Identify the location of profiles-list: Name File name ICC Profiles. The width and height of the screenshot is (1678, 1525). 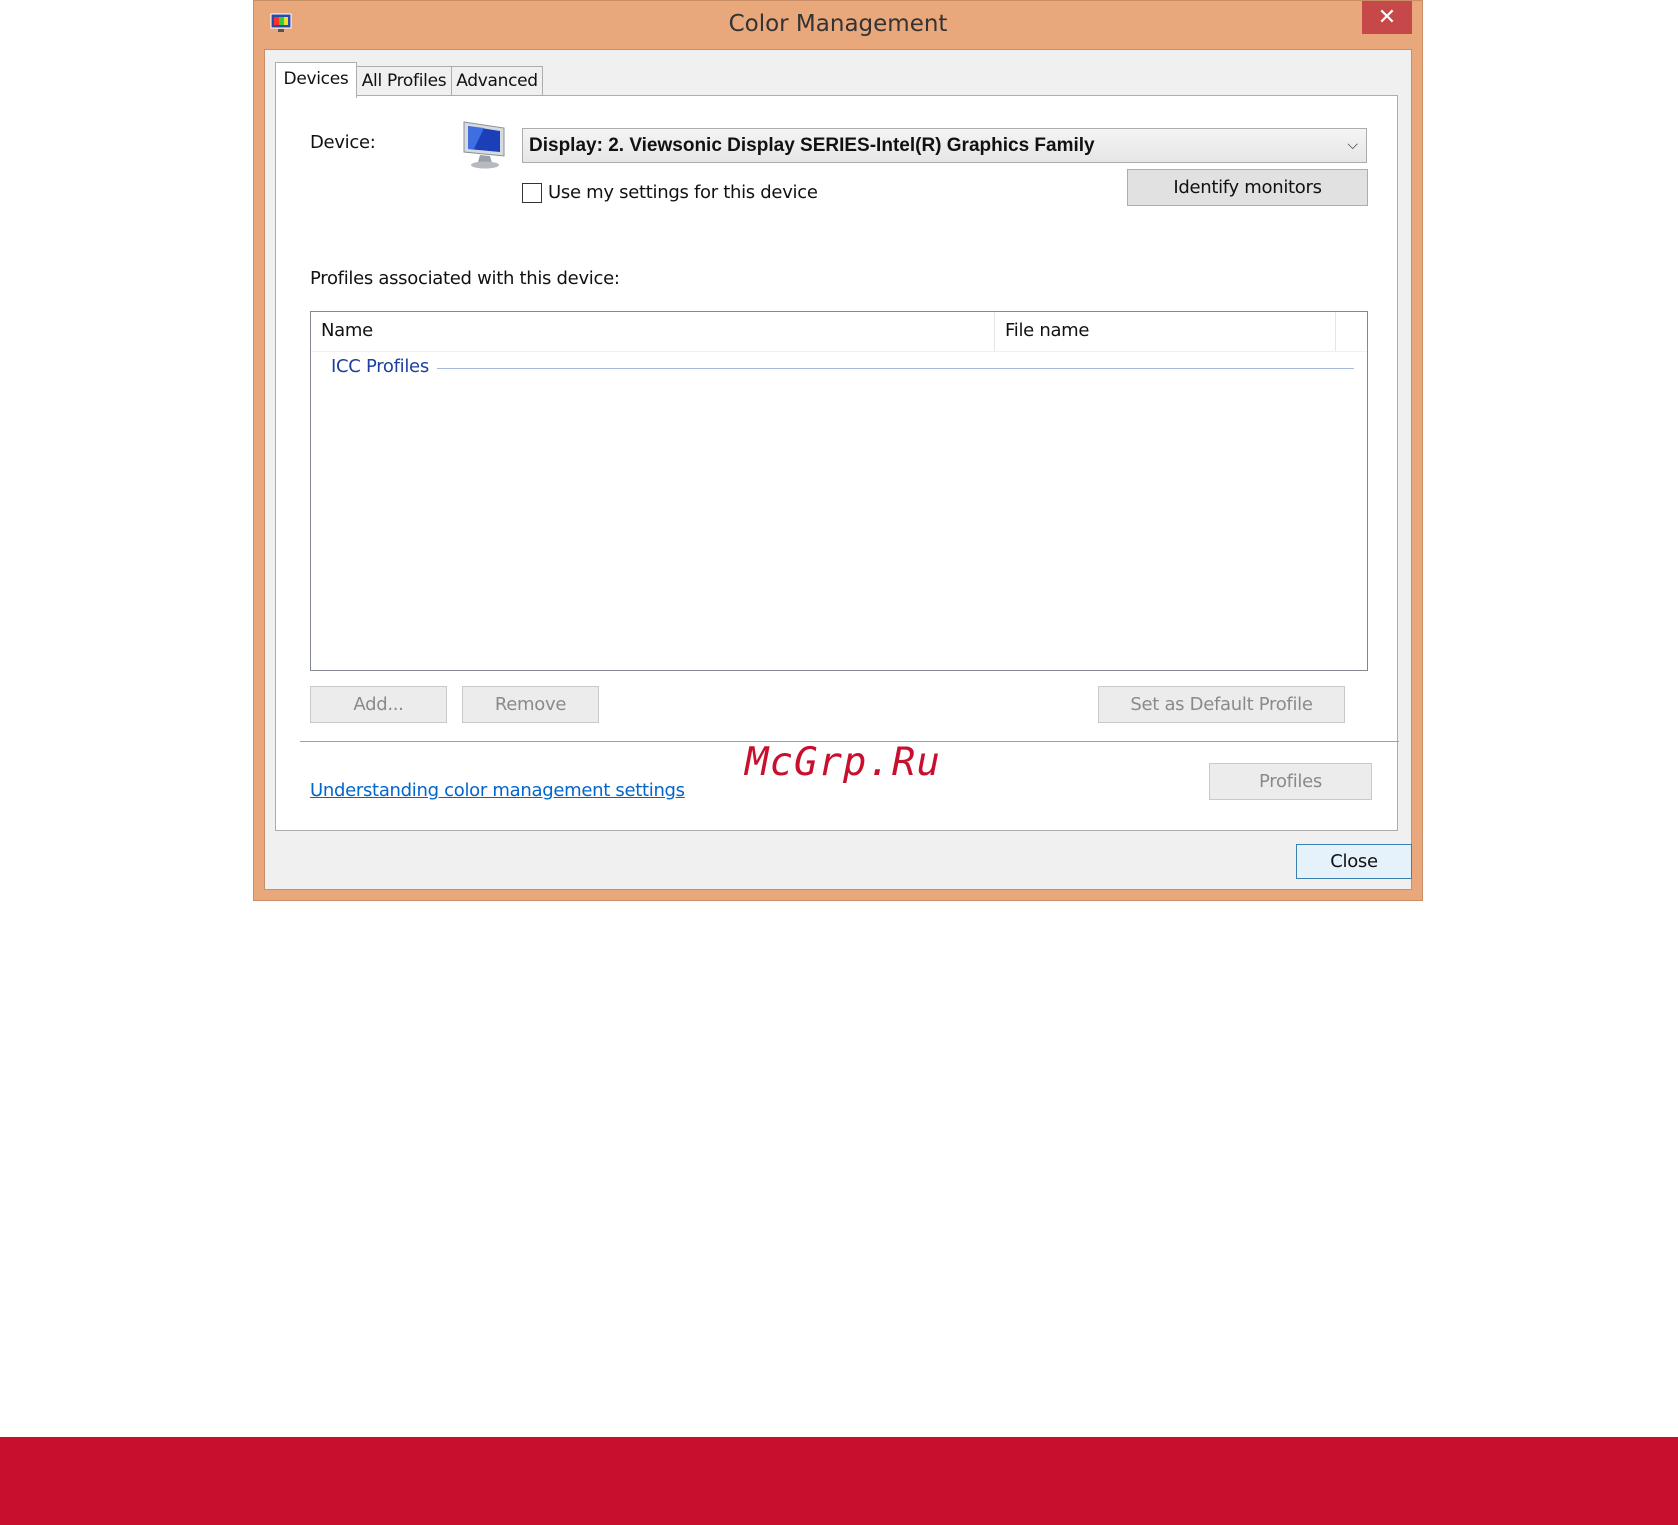
(839, 491).